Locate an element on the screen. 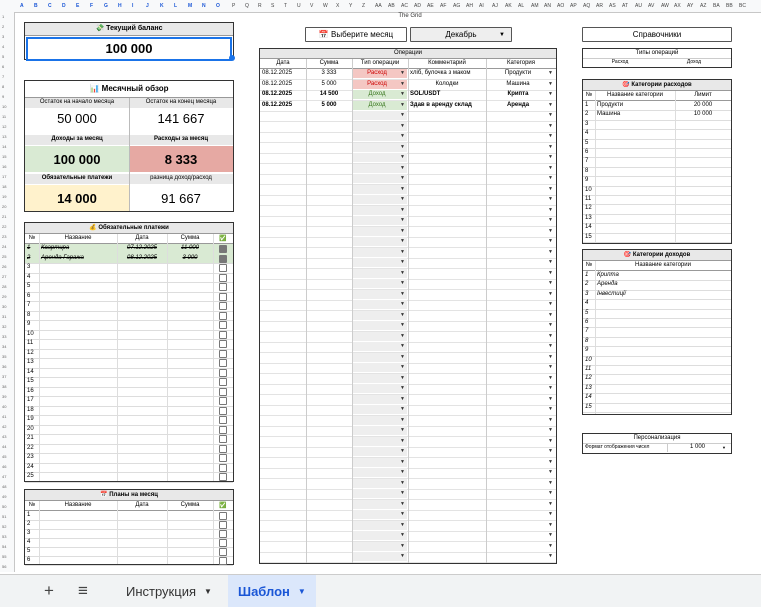  references-button: Справочники is located at coordinates (657, 34).